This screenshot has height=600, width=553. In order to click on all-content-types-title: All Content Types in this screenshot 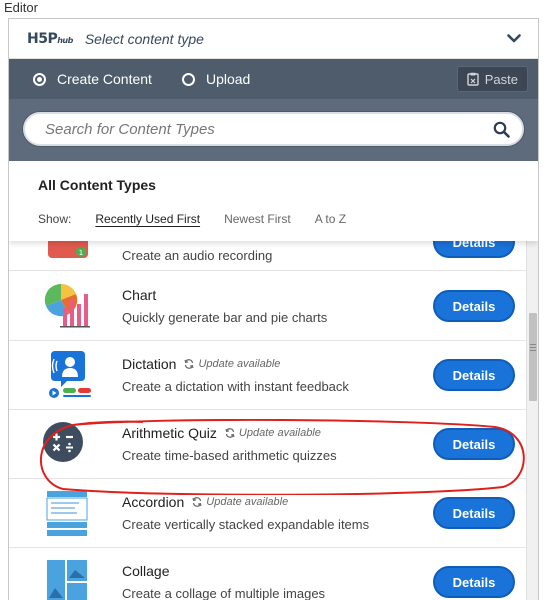, I will do `click(97, 185)`.